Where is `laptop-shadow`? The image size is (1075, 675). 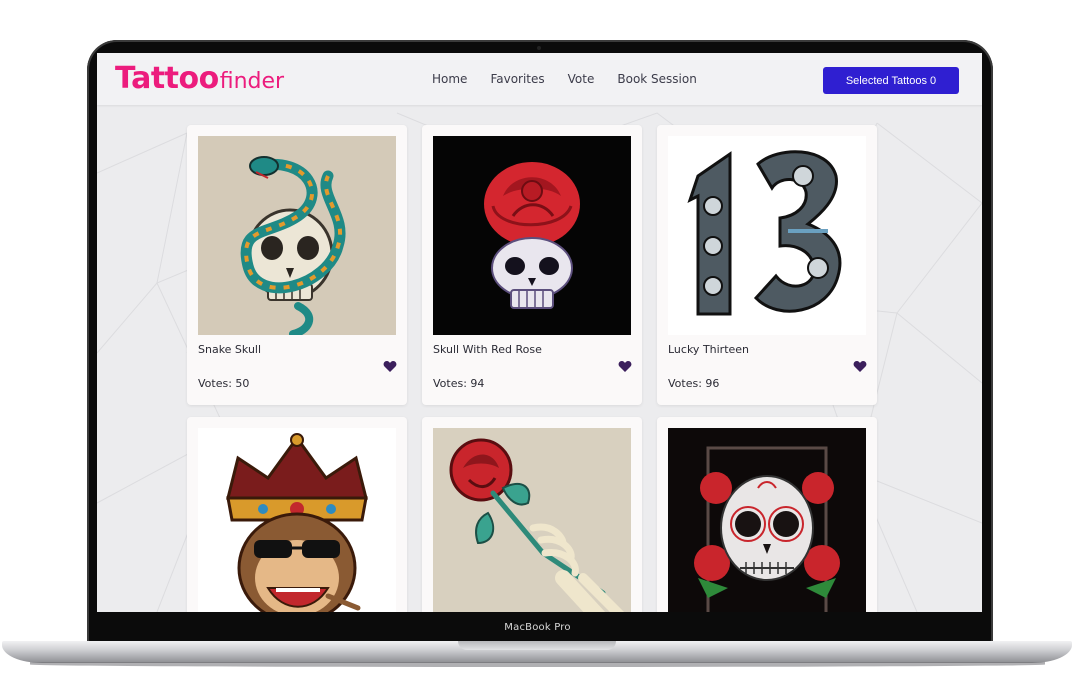 laptop-shadow is located at coordinates (537, 664).